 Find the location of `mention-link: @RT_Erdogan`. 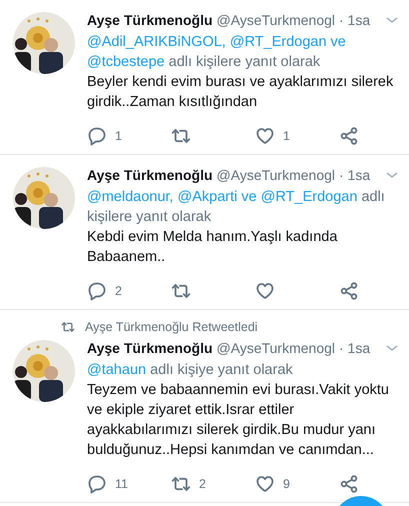

mention-link: @RT_Erdogan is located at coordinates (309, 197).